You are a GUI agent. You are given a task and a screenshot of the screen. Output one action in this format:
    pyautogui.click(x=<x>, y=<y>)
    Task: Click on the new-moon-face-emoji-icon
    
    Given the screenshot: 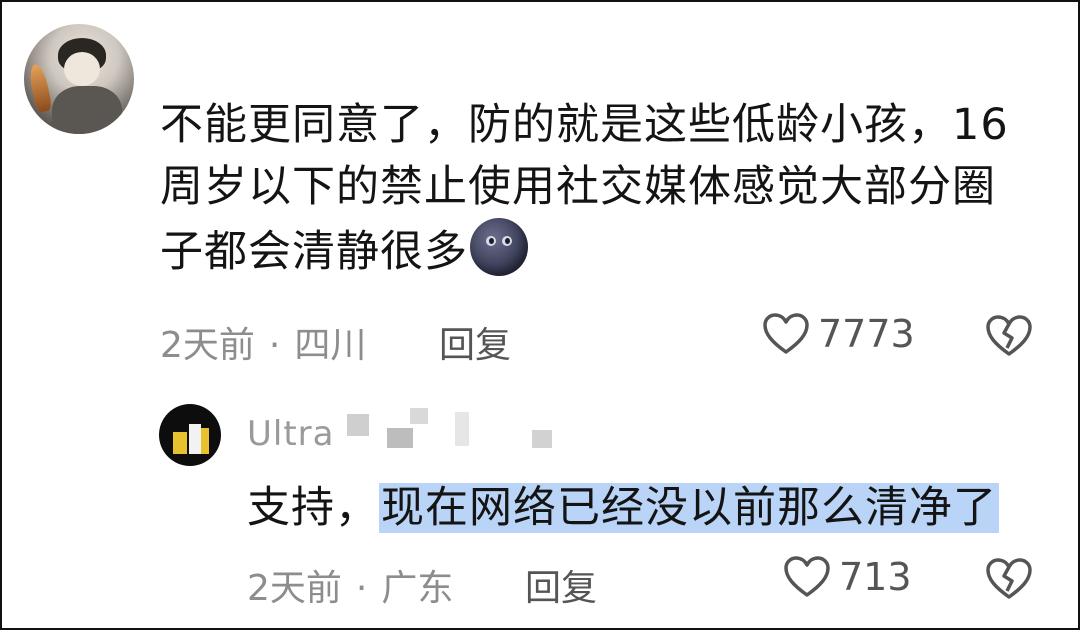 What is the action you would take?
    pyautogui.click(x=499, y=247)
    